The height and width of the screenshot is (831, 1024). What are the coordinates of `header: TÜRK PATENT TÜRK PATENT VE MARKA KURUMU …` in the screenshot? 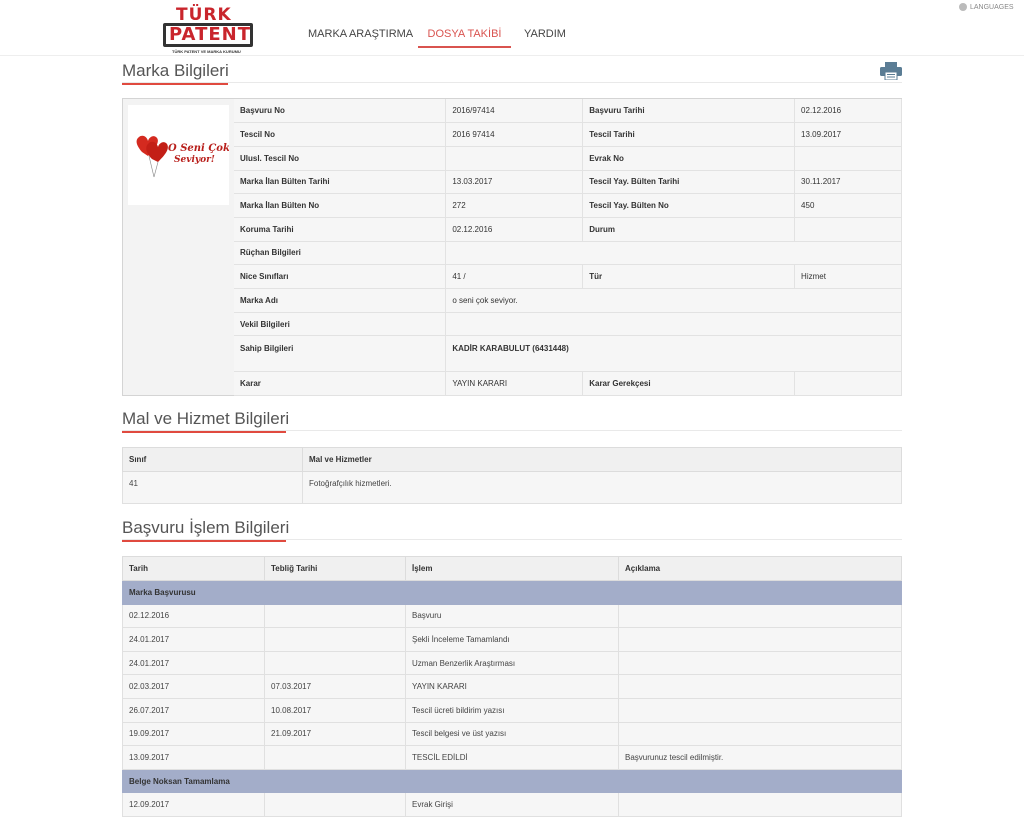 It's located at (512, 28).